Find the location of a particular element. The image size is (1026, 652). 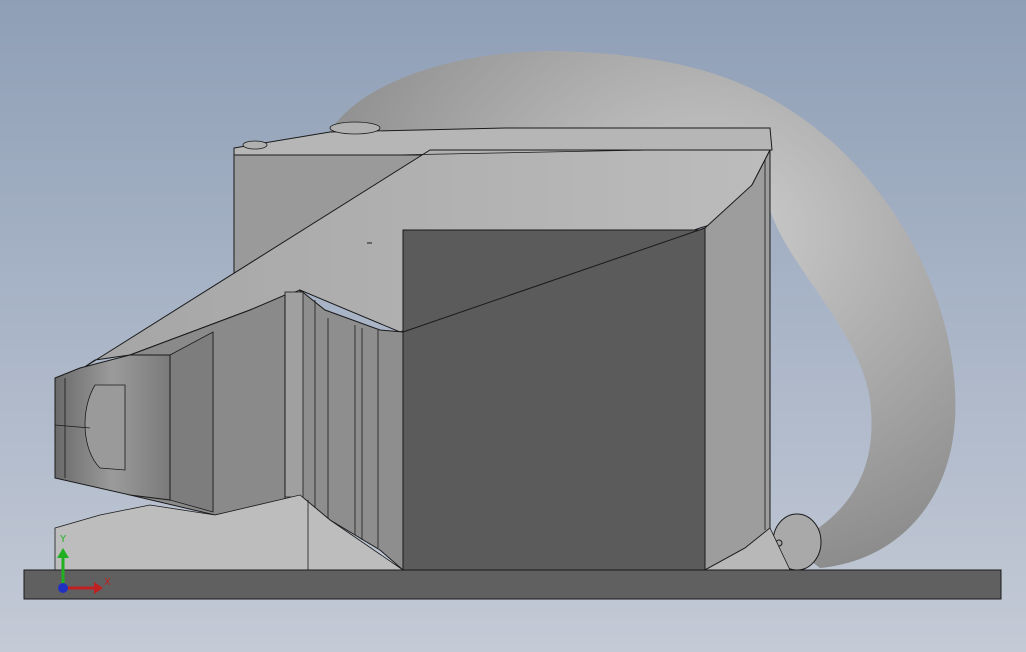

z-axis-dot is located at coordinates (63, 588).